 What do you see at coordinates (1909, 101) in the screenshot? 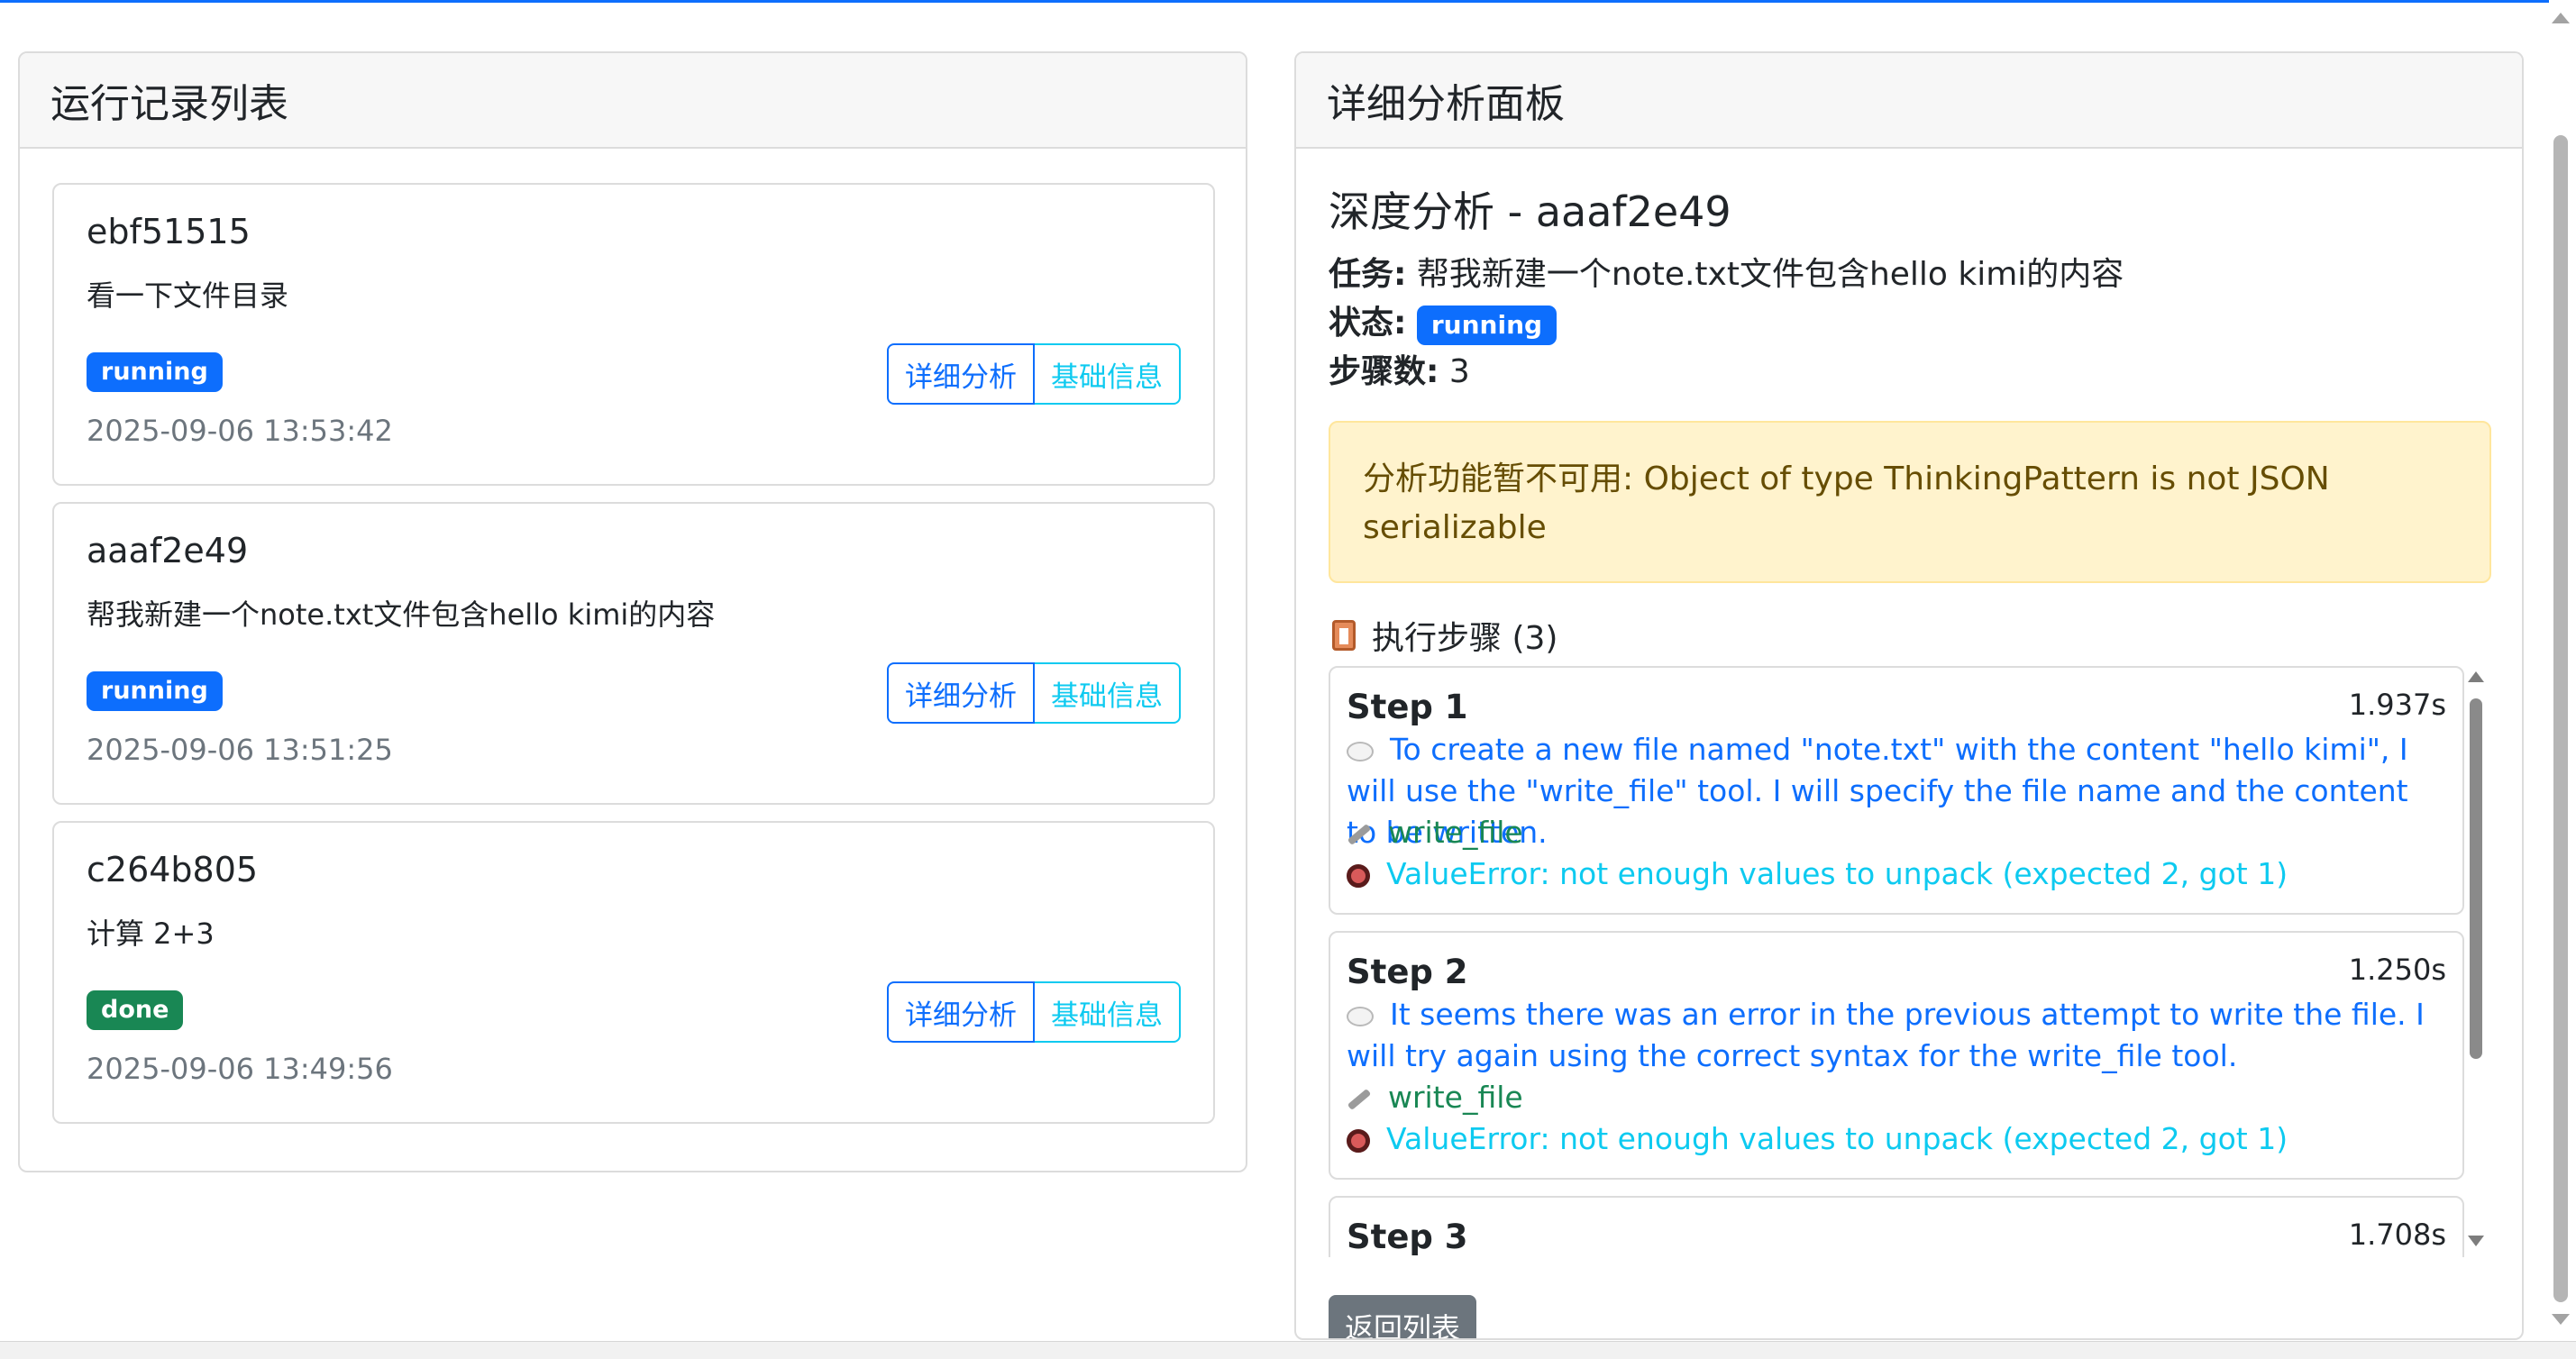
I see `detail-analysis-header: 详细分析面板` at bounding box center [1909, 101].